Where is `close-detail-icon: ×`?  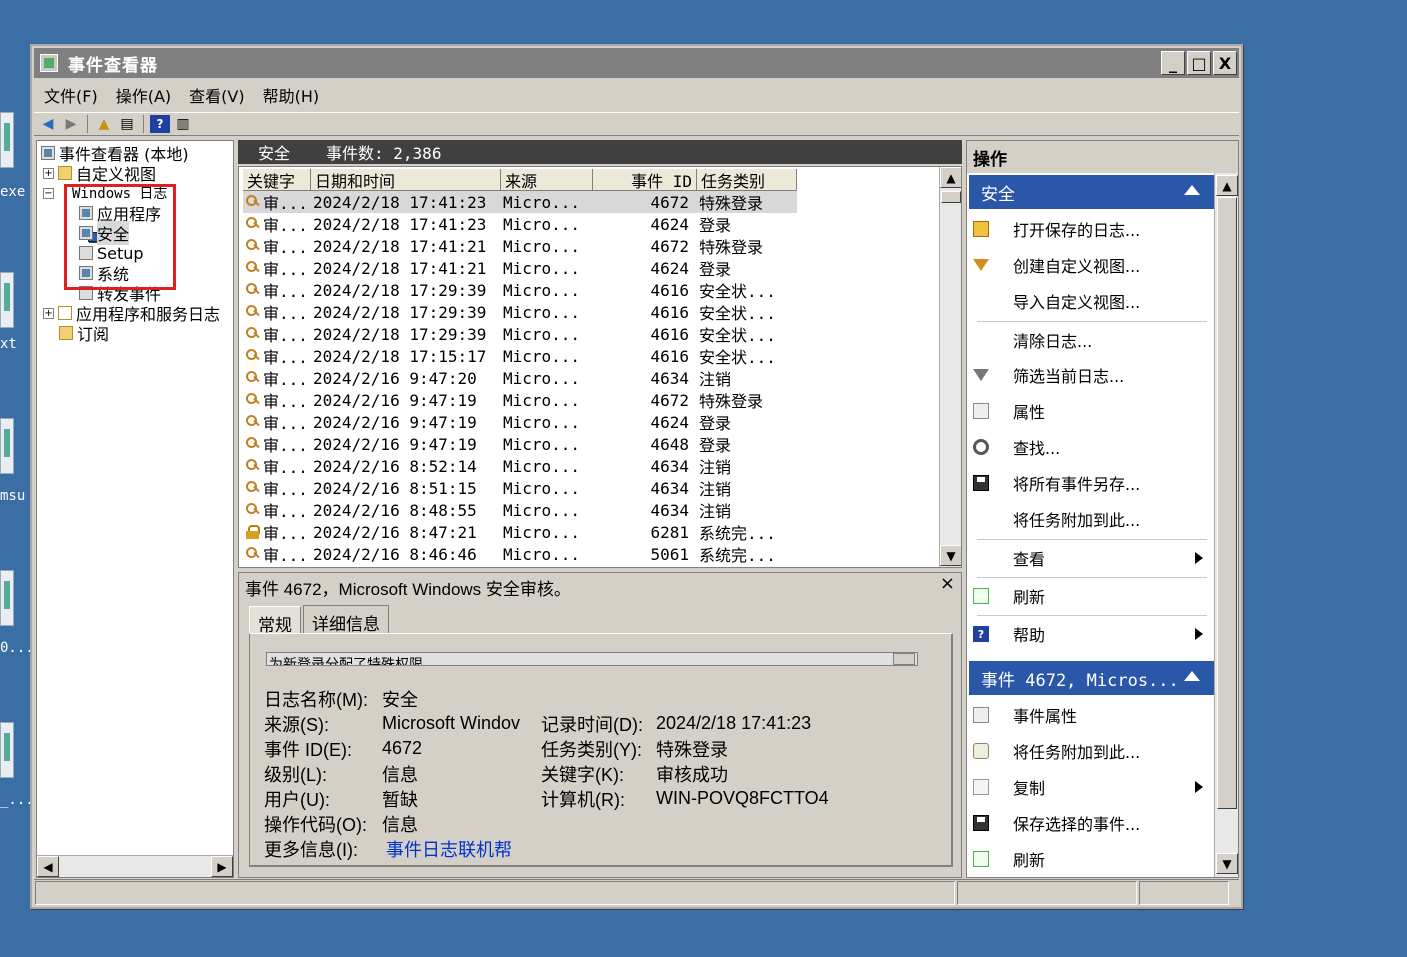
close-detail-icon: × is located at coordinates (947, 583).